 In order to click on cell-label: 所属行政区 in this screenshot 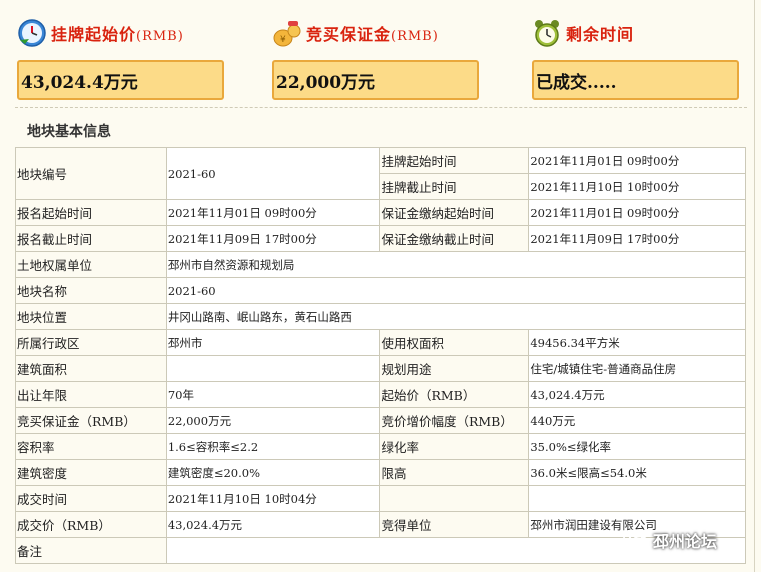, I will do `click(91, 342)`.